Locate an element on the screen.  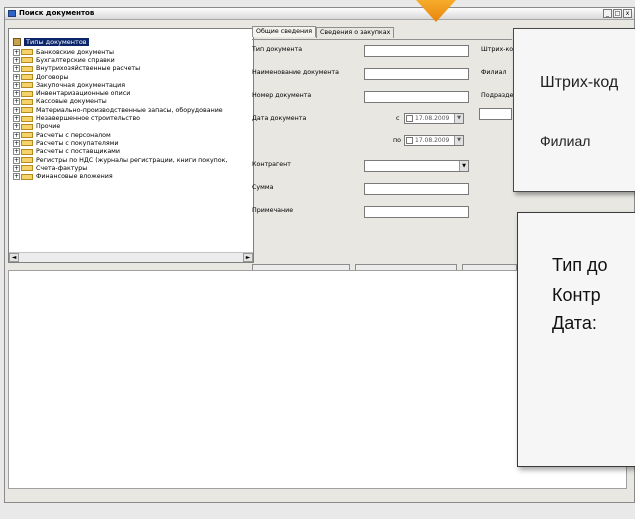
date-to-checkbox is located at coordinates (409, 140).